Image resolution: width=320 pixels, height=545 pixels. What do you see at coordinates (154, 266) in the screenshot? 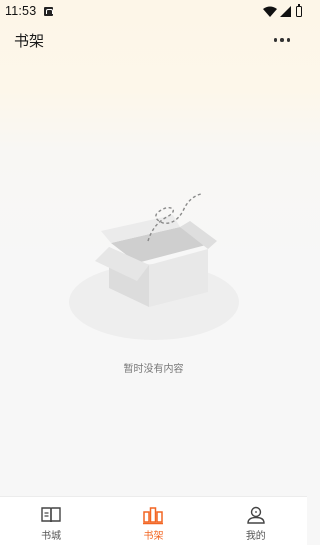
I see `empty-box-icon` at bounding box center [154, 266].